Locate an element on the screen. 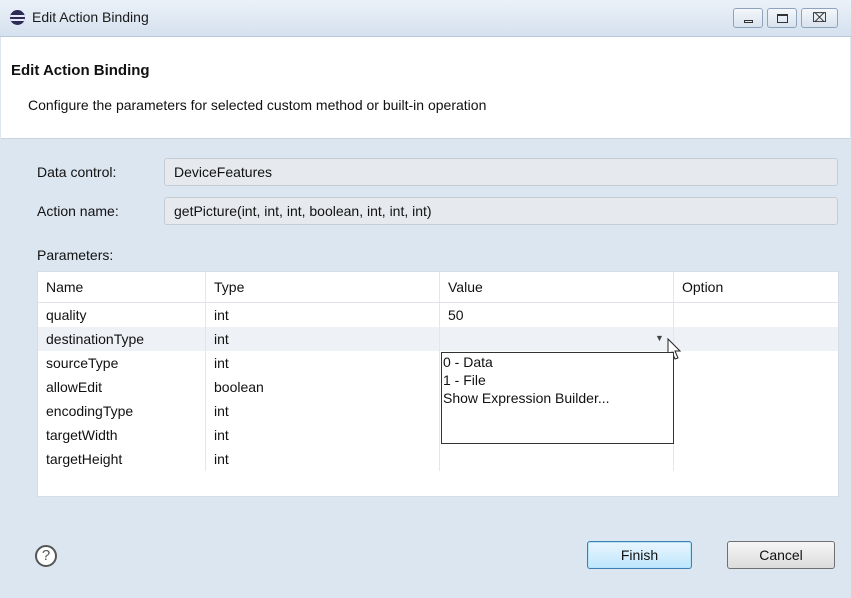  dialog-heading: Edit Action Binding is located at coordinates (80, 70).